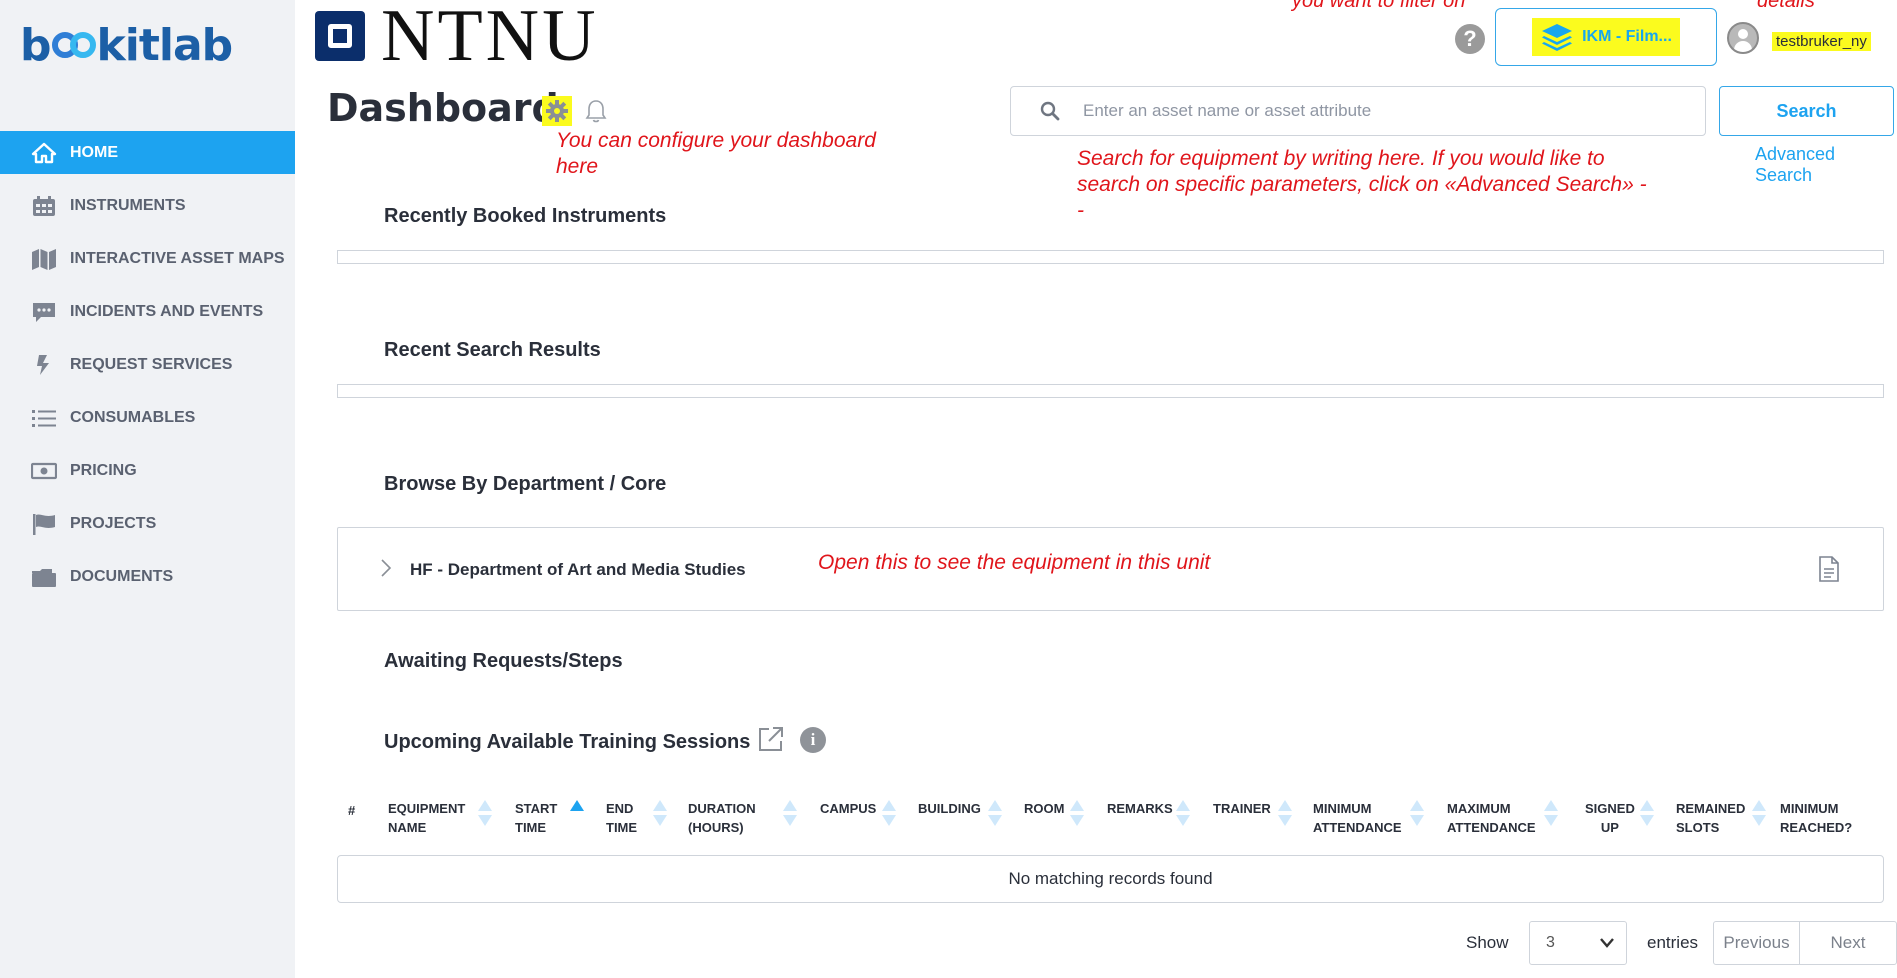  Describe the element at coordinates (716, 140) in the screenshot. I see `annotation-configure-line1: You can configure your dashboard` at that location.